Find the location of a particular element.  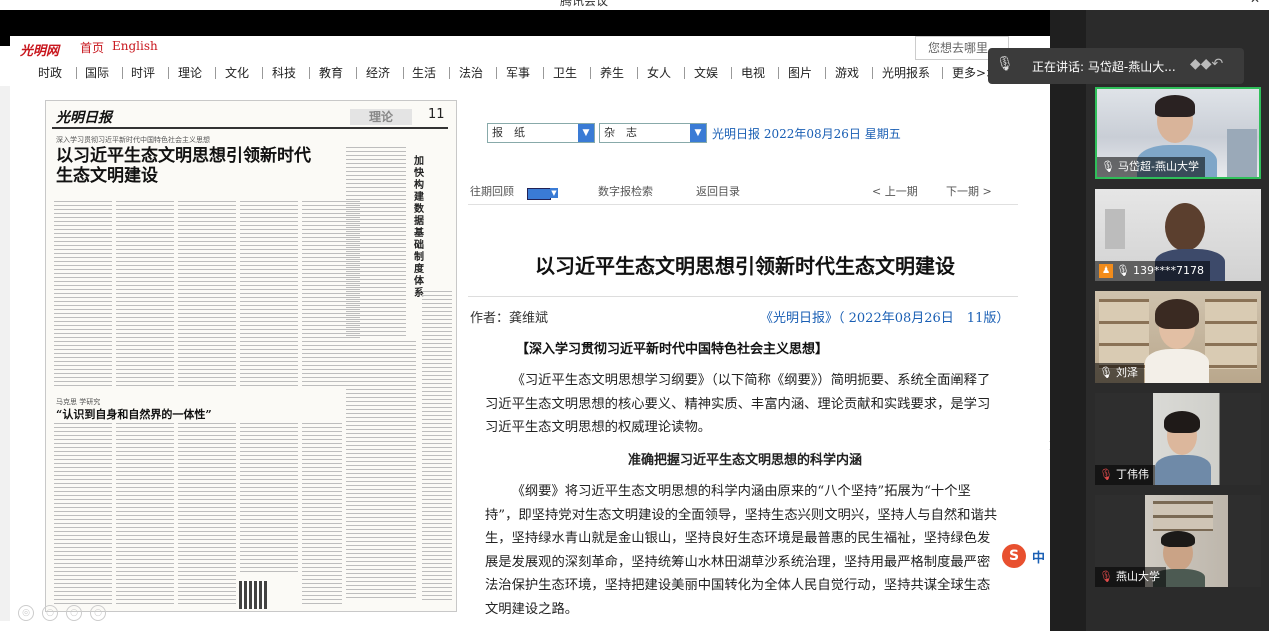

participant-nameplate: ♟ 🎙 139****7178 is located at coordinates (1152, 271).